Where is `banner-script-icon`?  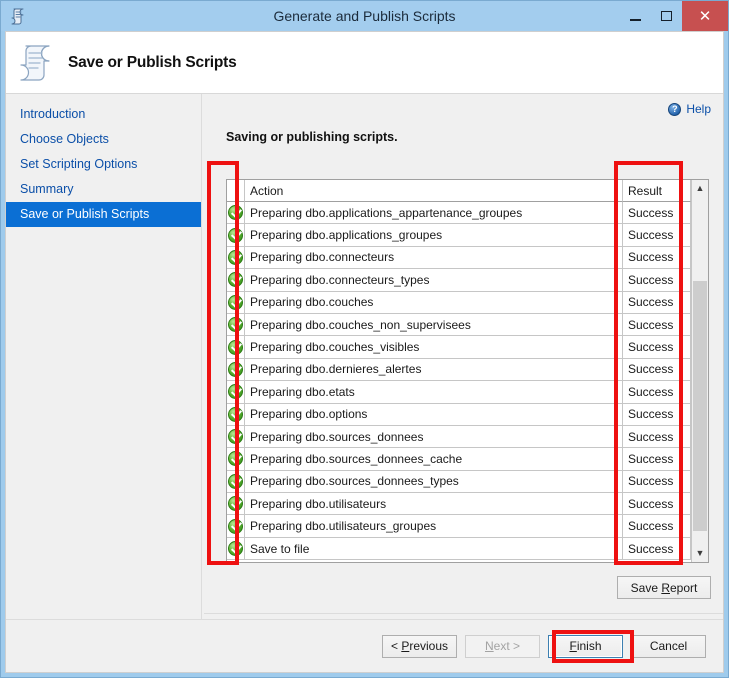
banner-script-icon is located at coordinates (37, 63).